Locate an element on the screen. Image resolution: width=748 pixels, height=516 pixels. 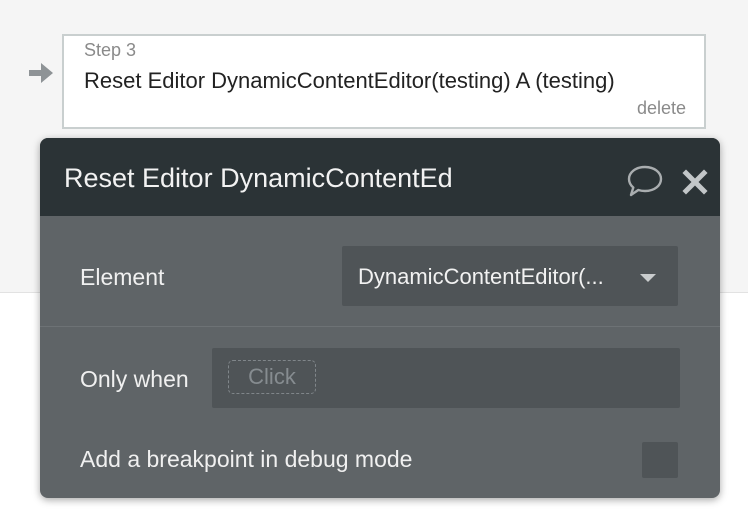
breakpoint-checkbox is located at coordinates (660, 460).